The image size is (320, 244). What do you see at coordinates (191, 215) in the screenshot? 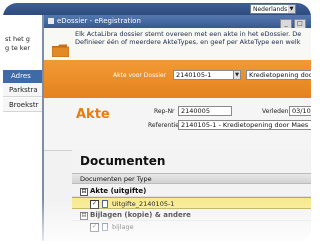
I see `group-bijlagen: ⊟ Bijlagen (kopie) & andere` at bounding box center [191, 215].